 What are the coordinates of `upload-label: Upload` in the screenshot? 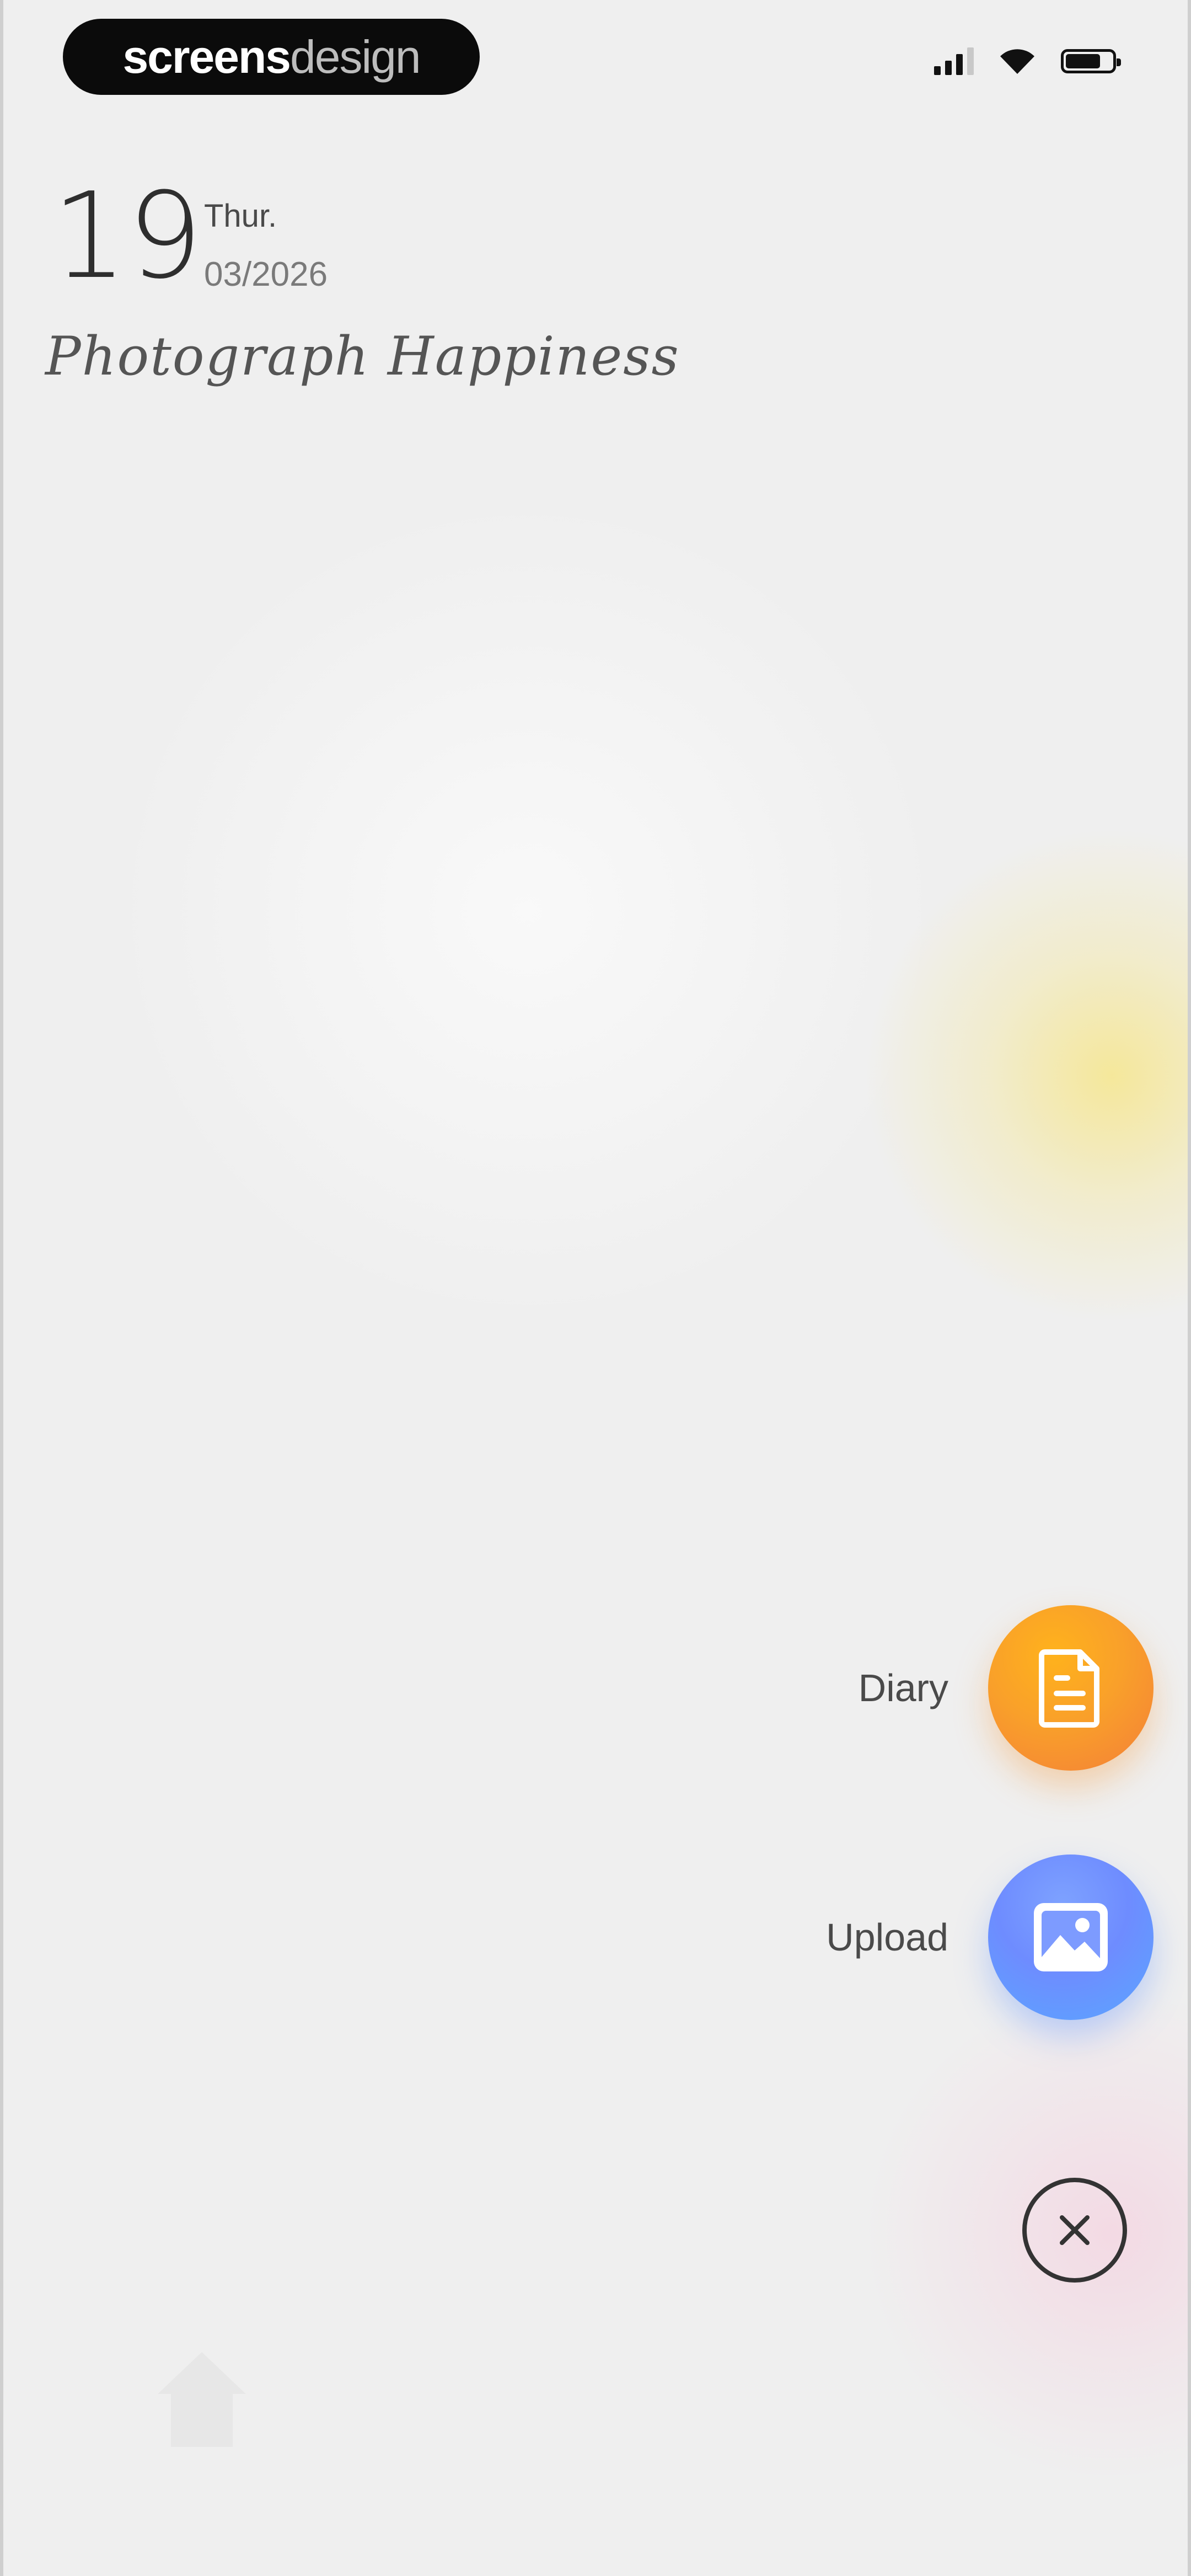 It's located at (887, 1937).